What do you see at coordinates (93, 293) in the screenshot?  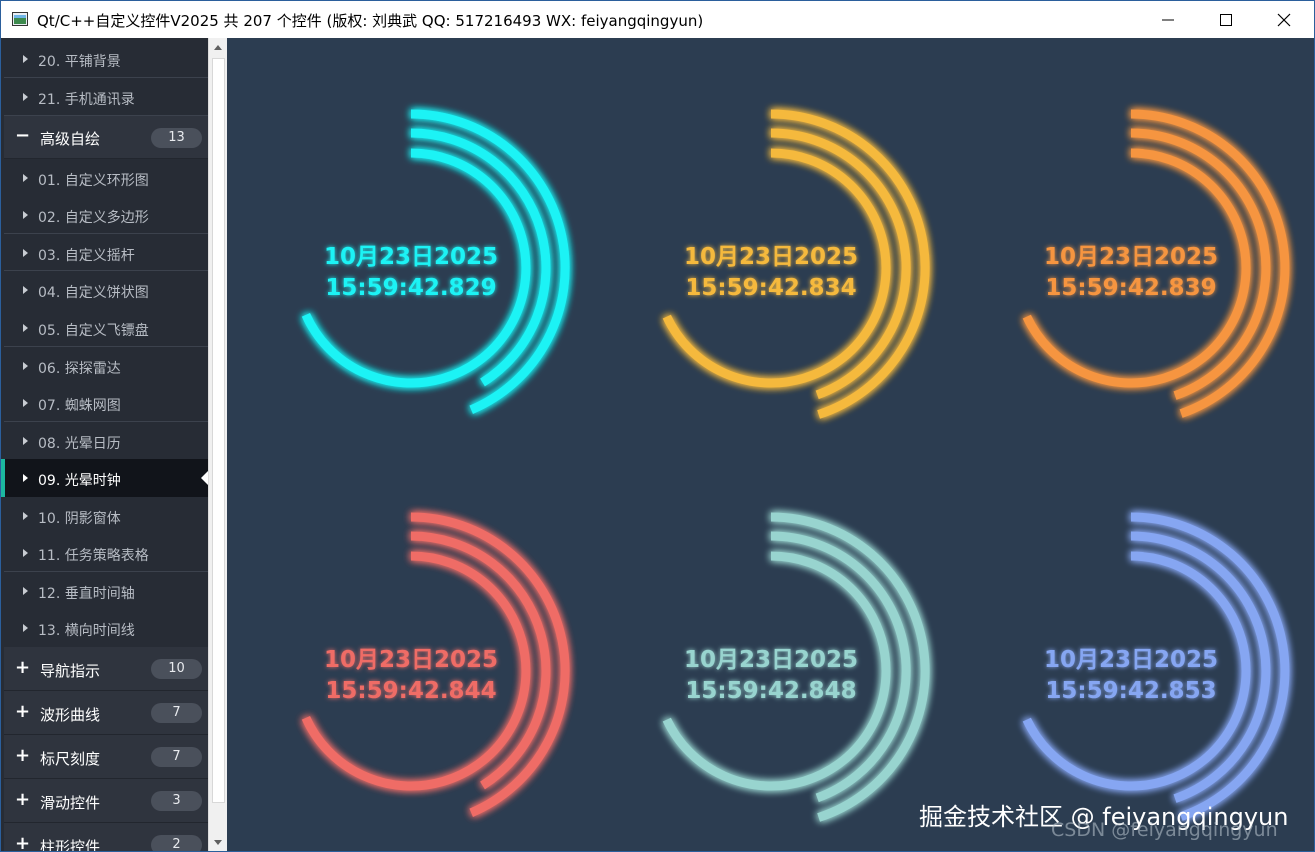 I see `nav-item-label: 04. 自定义饼状图` at bounding box center [93, 293].